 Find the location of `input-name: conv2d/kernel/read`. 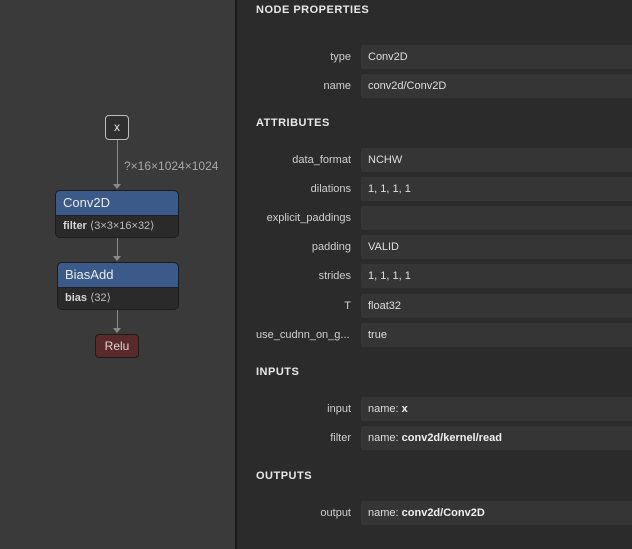

input-name: conv2d/kernel/read is located at coordinates (451, 438).